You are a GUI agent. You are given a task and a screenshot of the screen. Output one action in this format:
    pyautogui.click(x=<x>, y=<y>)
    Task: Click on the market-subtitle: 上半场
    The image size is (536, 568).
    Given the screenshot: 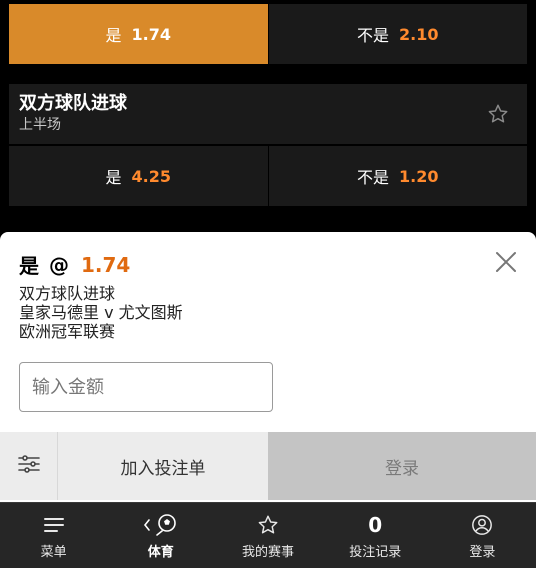 What is the action you would take?
    pyautogui.click(x=40, y=125)
    